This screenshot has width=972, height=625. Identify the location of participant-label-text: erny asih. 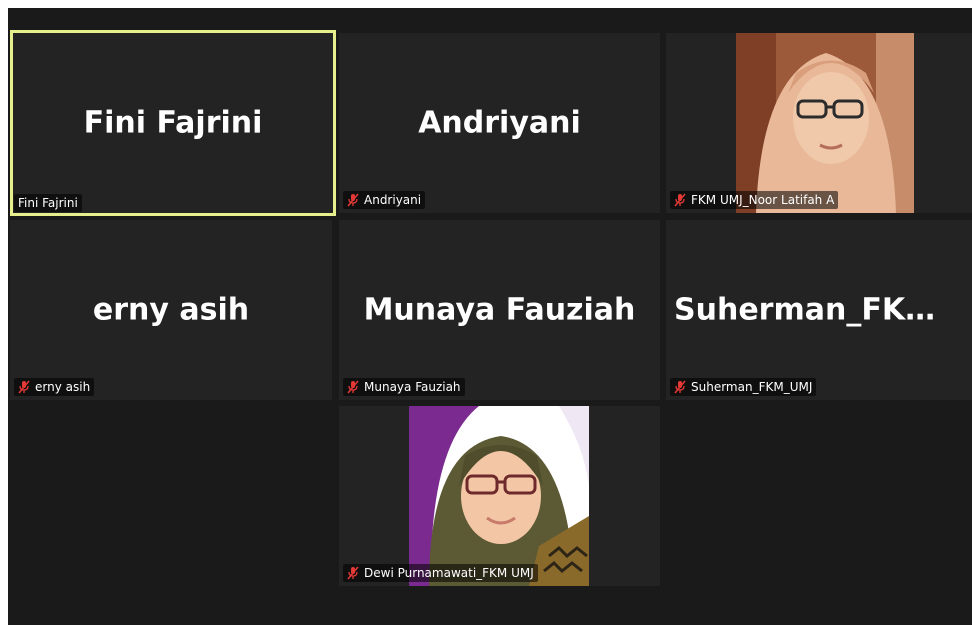
(63, 387).